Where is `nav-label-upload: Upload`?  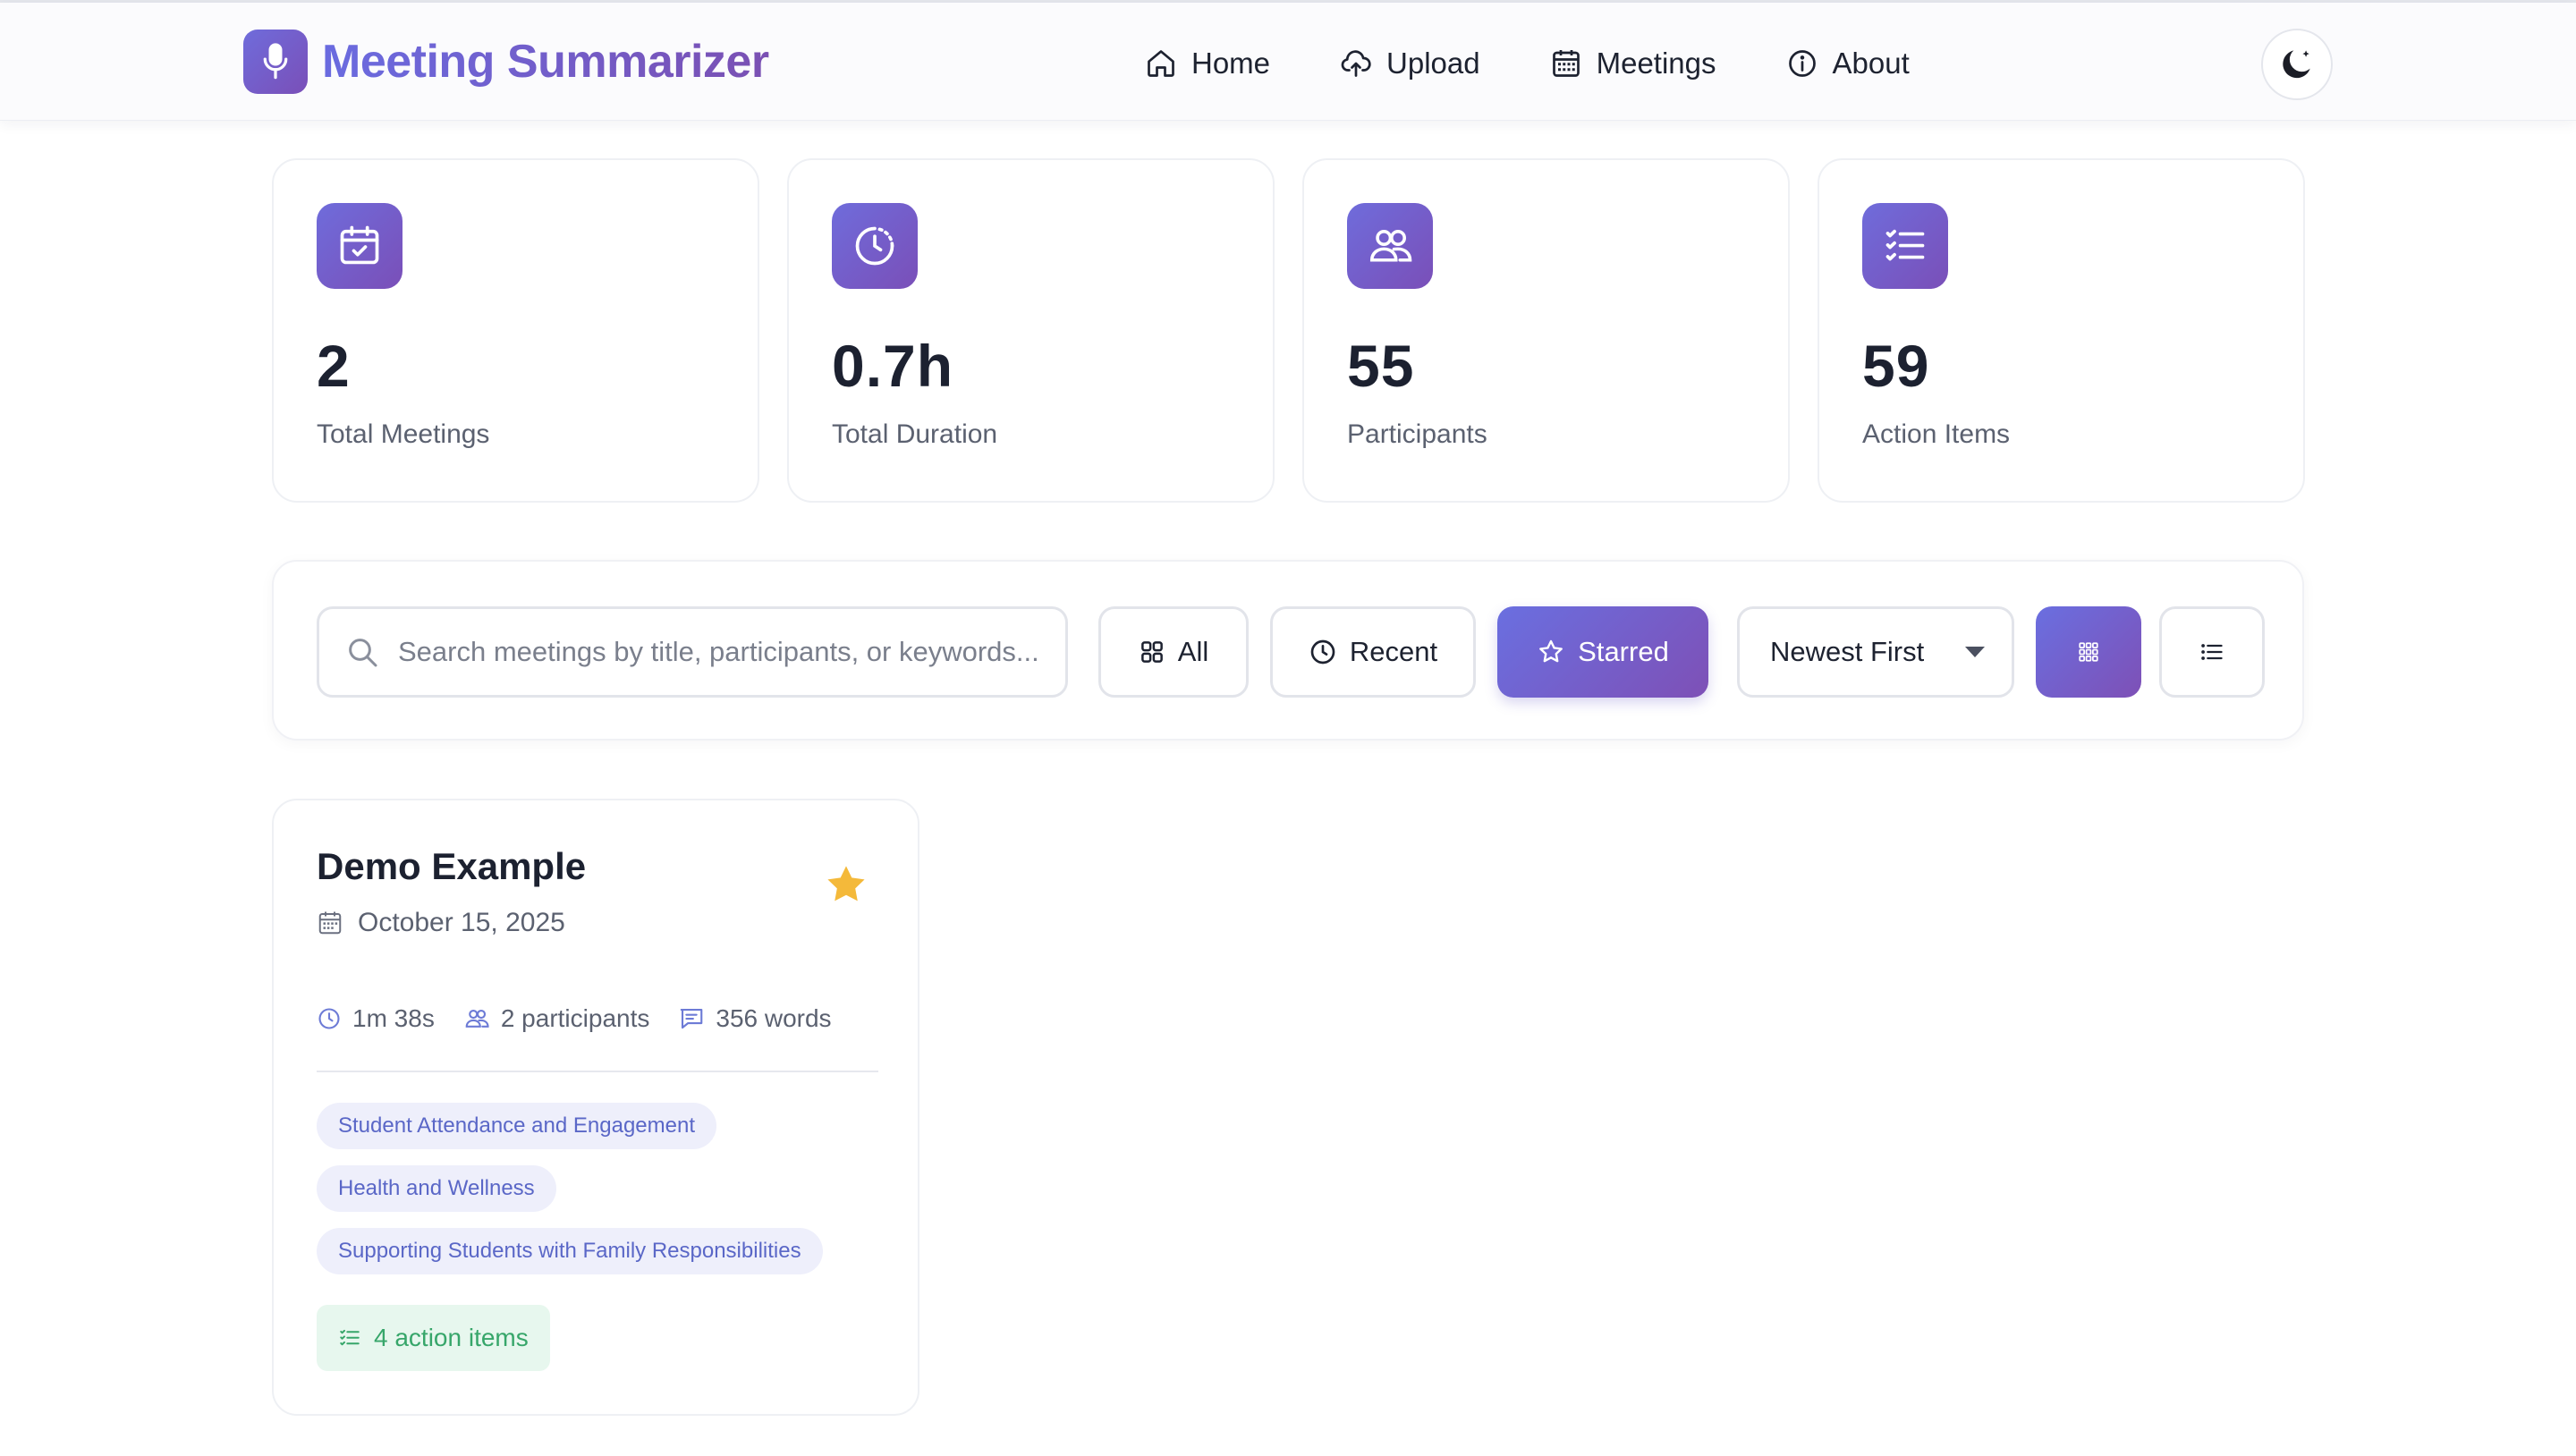
nav-label-upload: Upload is located at coordinates (1433, 64).